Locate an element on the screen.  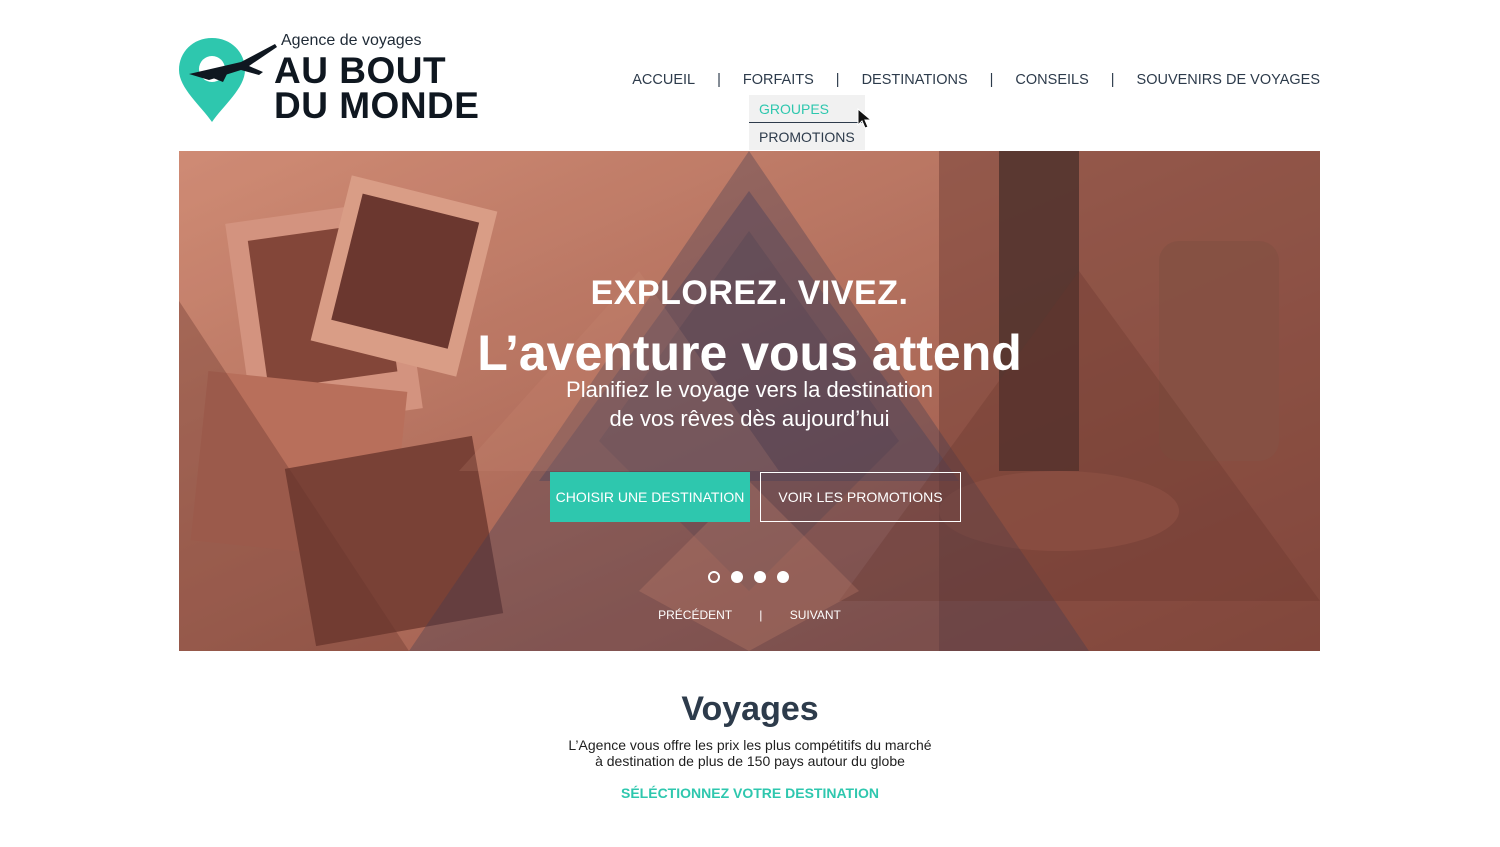
nav-item-conseils: CONSEILS is located at coordinates (1051, 80).